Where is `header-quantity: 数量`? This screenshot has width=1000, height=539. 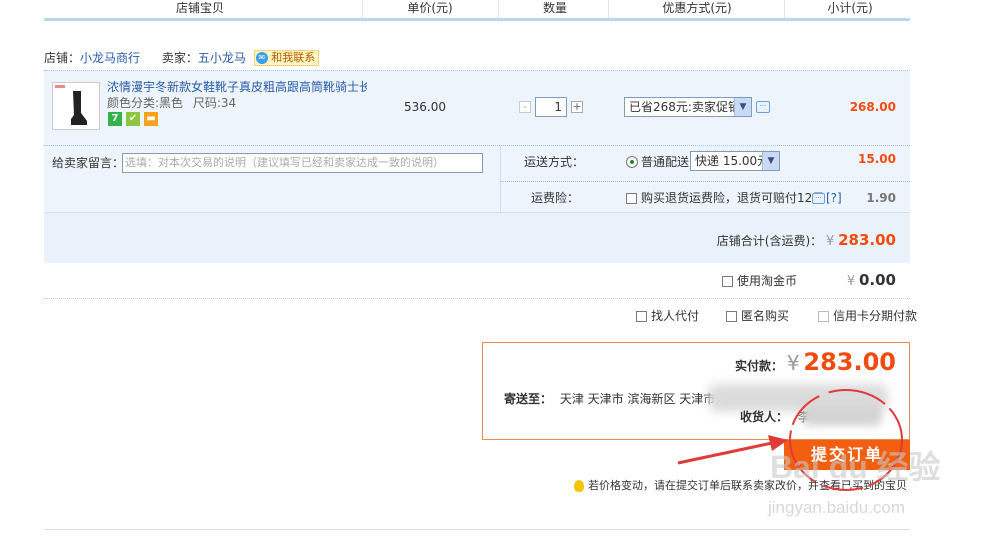 header-quantity: 数量 is located at coordinates (554, 8).